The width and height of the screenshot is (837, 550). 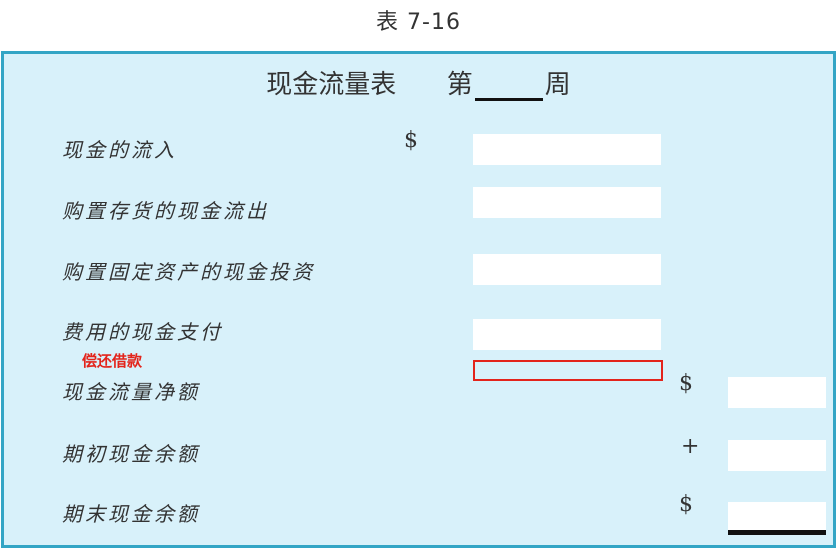 I want to click on row-label-opening-balance: 期初现金余额, so click(x=131, y=454).